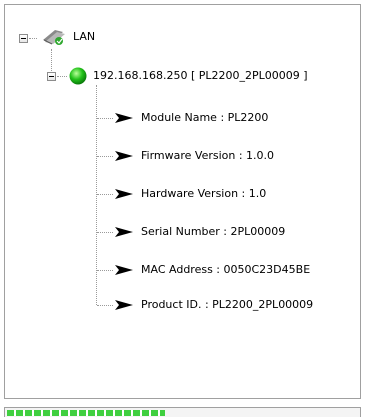 Image resolution: width=366 pixels, height=417 pixels. I want to click on green-status-icon, so click(78, 76).